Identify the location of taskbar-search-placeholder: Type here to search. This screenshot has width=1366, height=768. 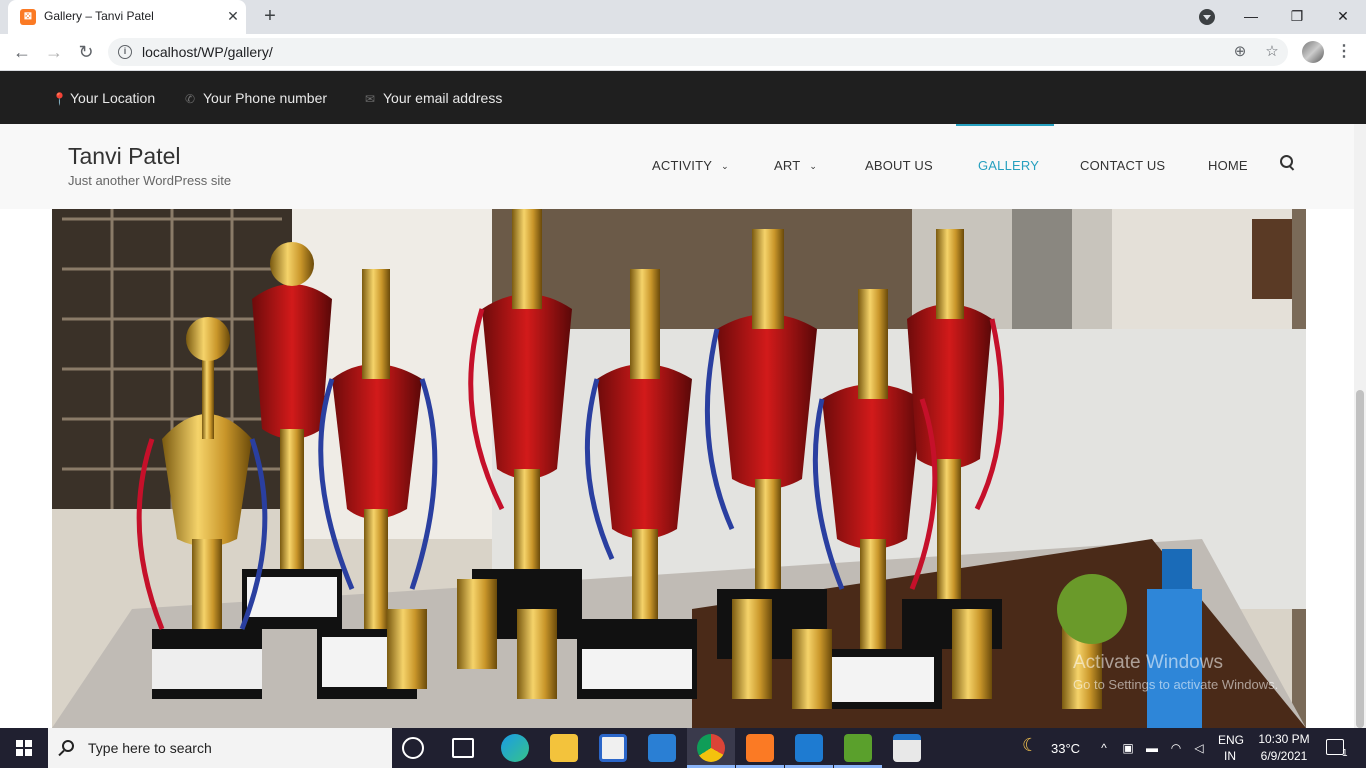
(150, 748).